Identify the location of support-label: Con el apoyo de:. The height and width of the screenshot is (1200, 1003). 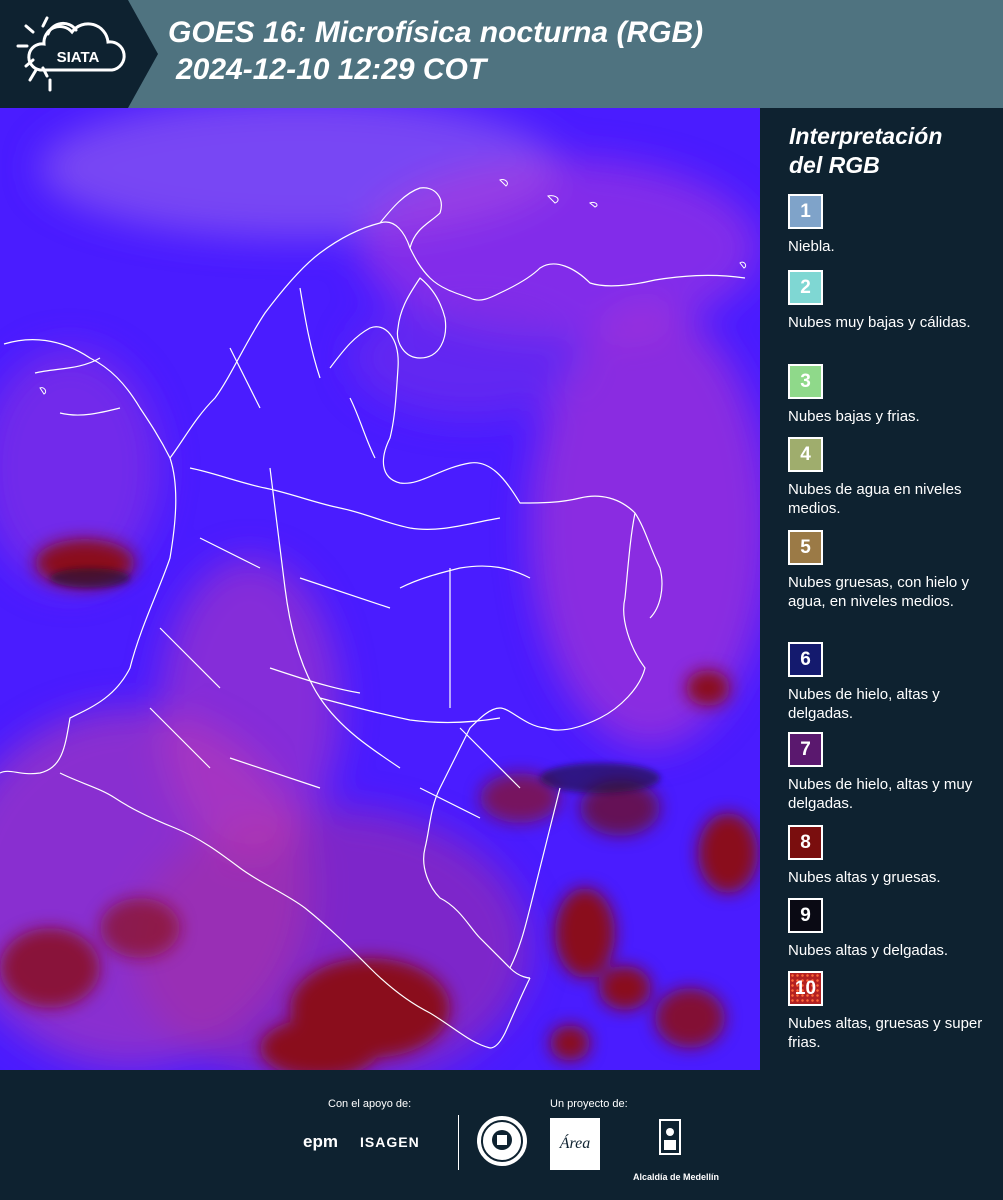
(370, 1104).